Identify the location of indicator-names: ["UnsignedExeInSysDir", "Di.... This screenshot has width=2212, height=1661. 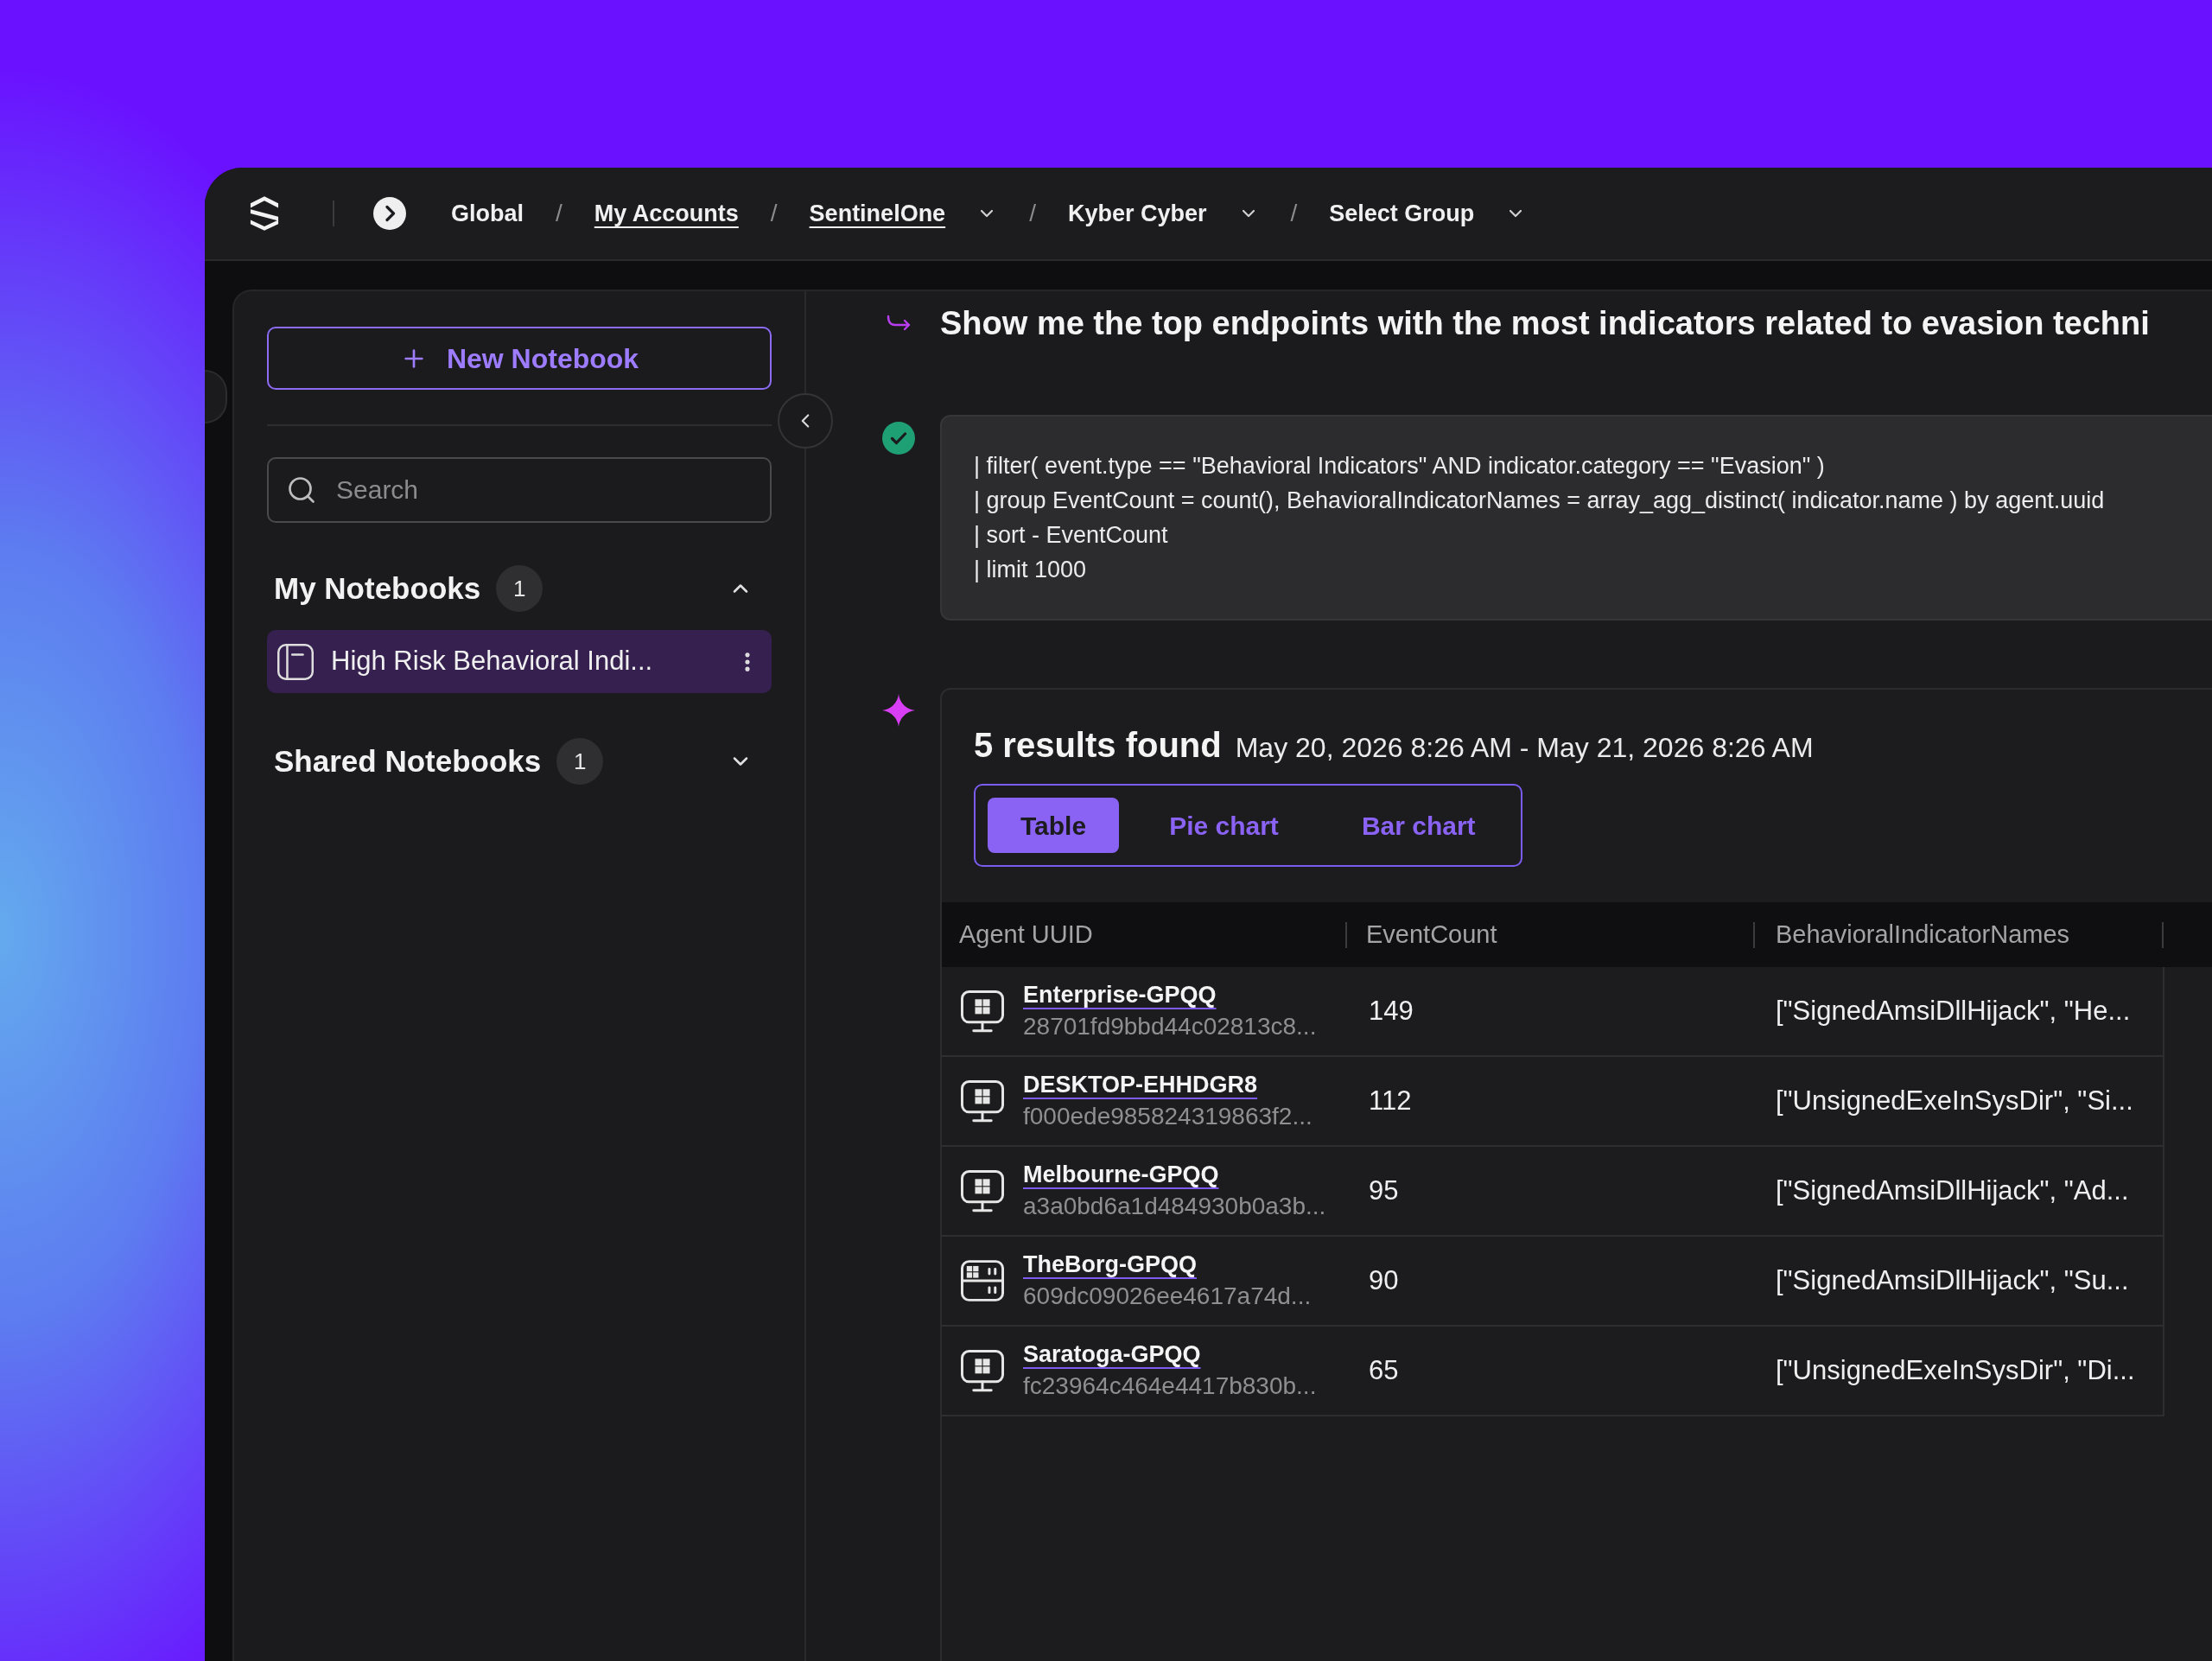
(1955, 1369).